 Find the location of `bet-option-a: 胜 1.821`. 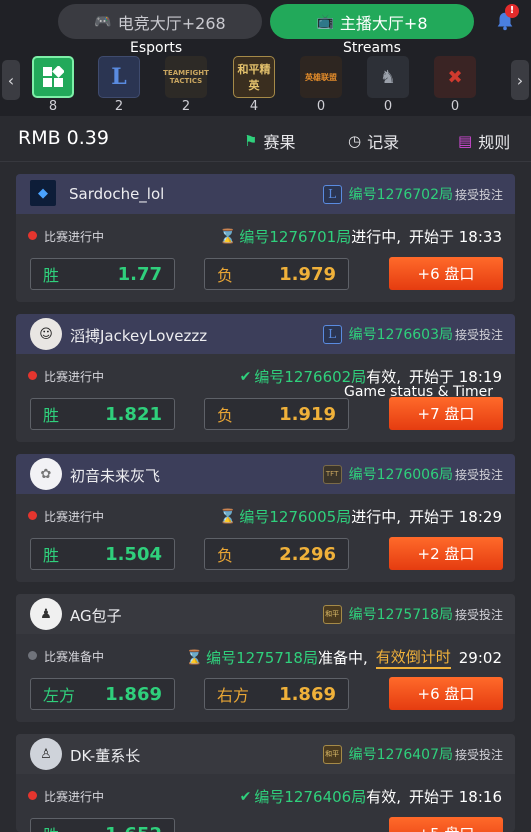

bet-option-a: 胜 1.821 is located at coordinates (102, 414).